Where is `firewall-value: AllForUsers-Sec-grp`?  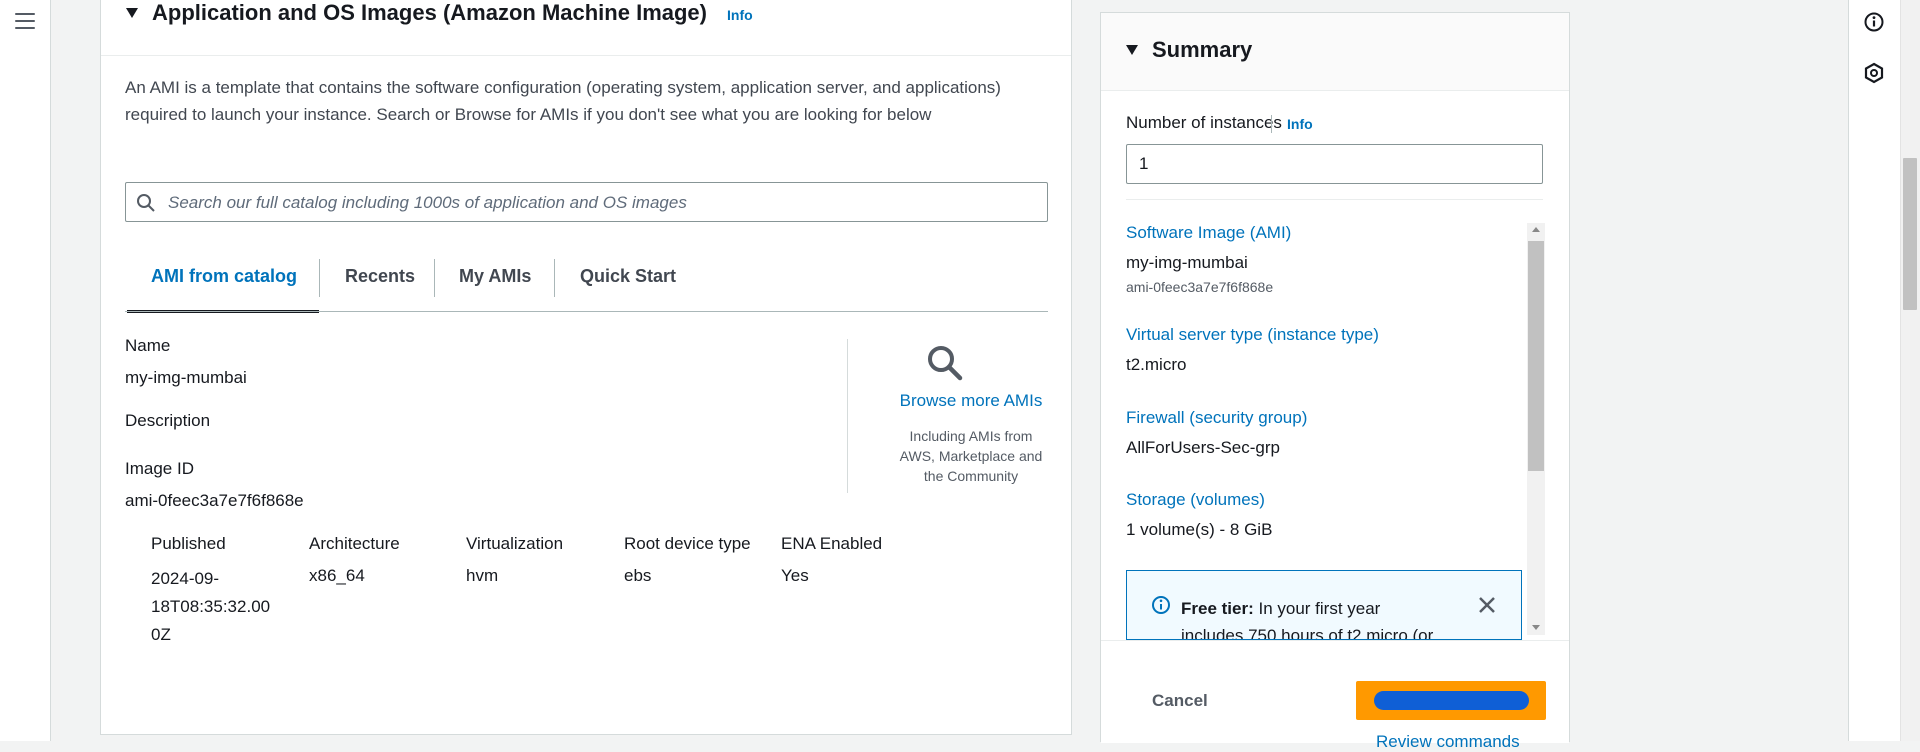 firewall-value: AllForUsers-Sec-grp is located at coordinates (1203, 447).